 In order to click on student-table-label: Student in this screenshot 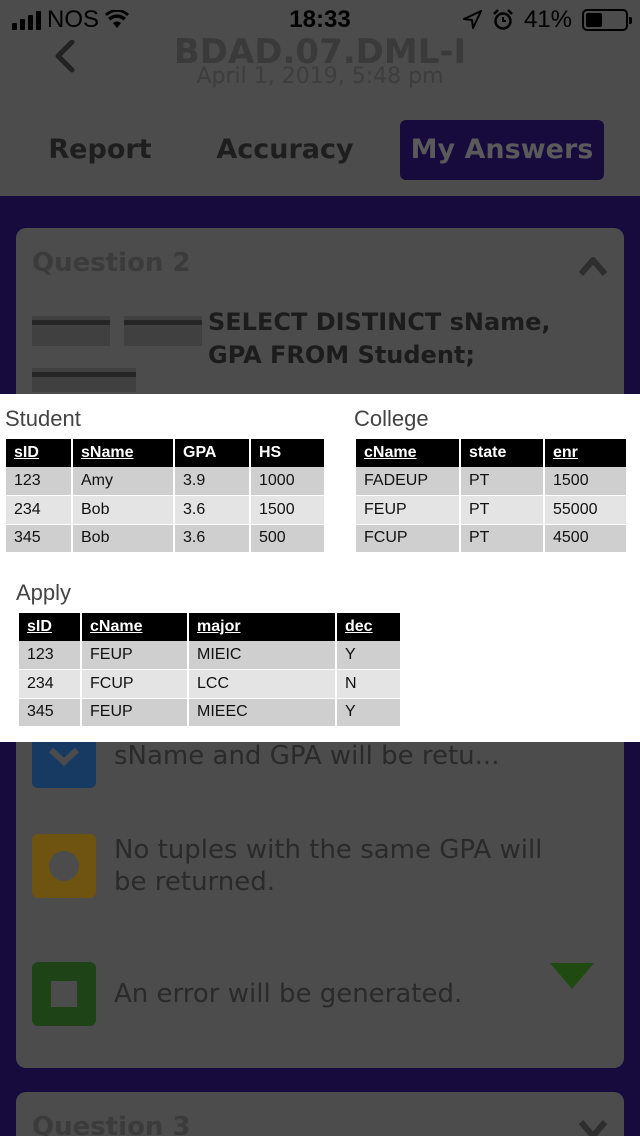, I will do `click(43, 418)`.